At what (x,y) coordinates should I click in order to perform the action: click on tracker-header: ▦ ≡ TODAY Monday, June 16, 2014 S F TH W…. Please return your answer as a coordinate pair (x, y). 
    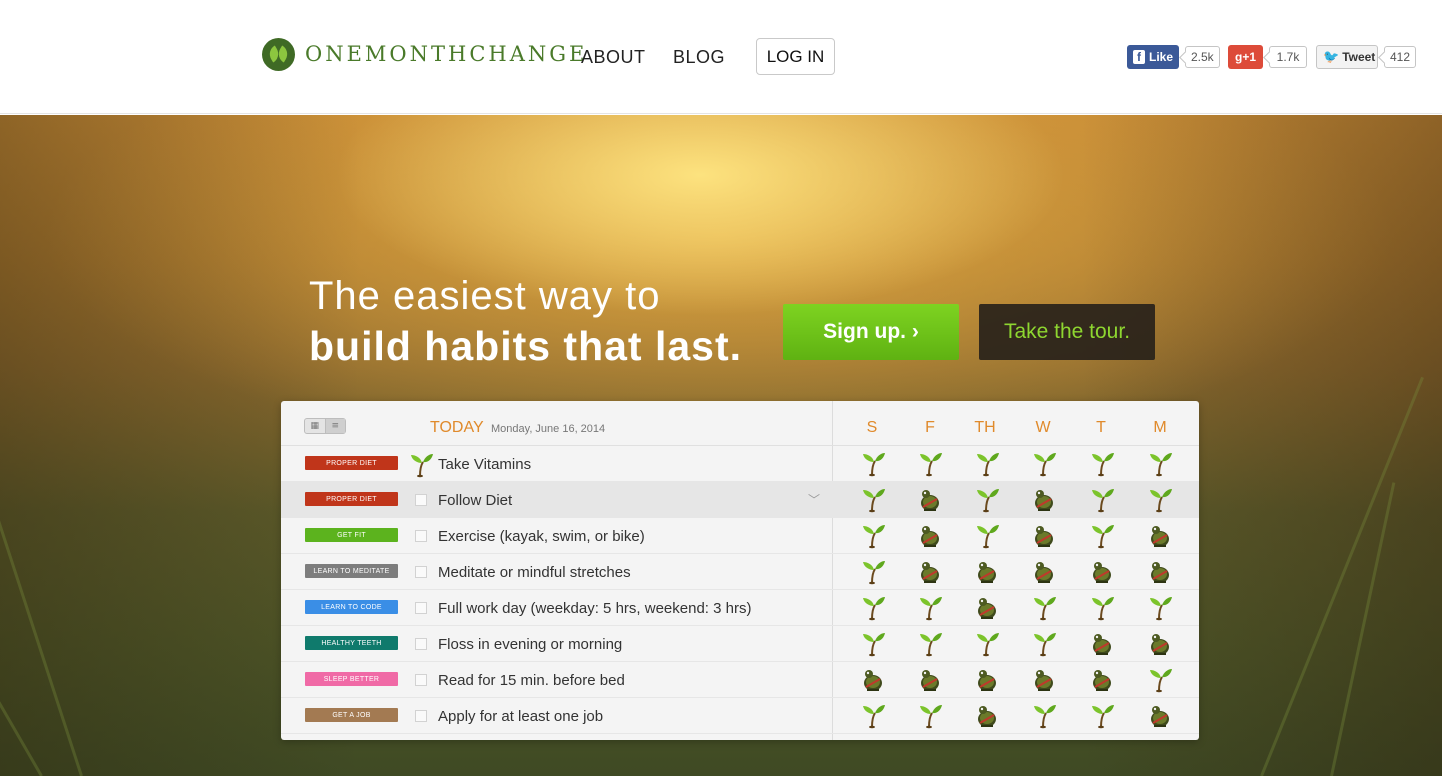
    Looking at the image, I should click on (740, 423).